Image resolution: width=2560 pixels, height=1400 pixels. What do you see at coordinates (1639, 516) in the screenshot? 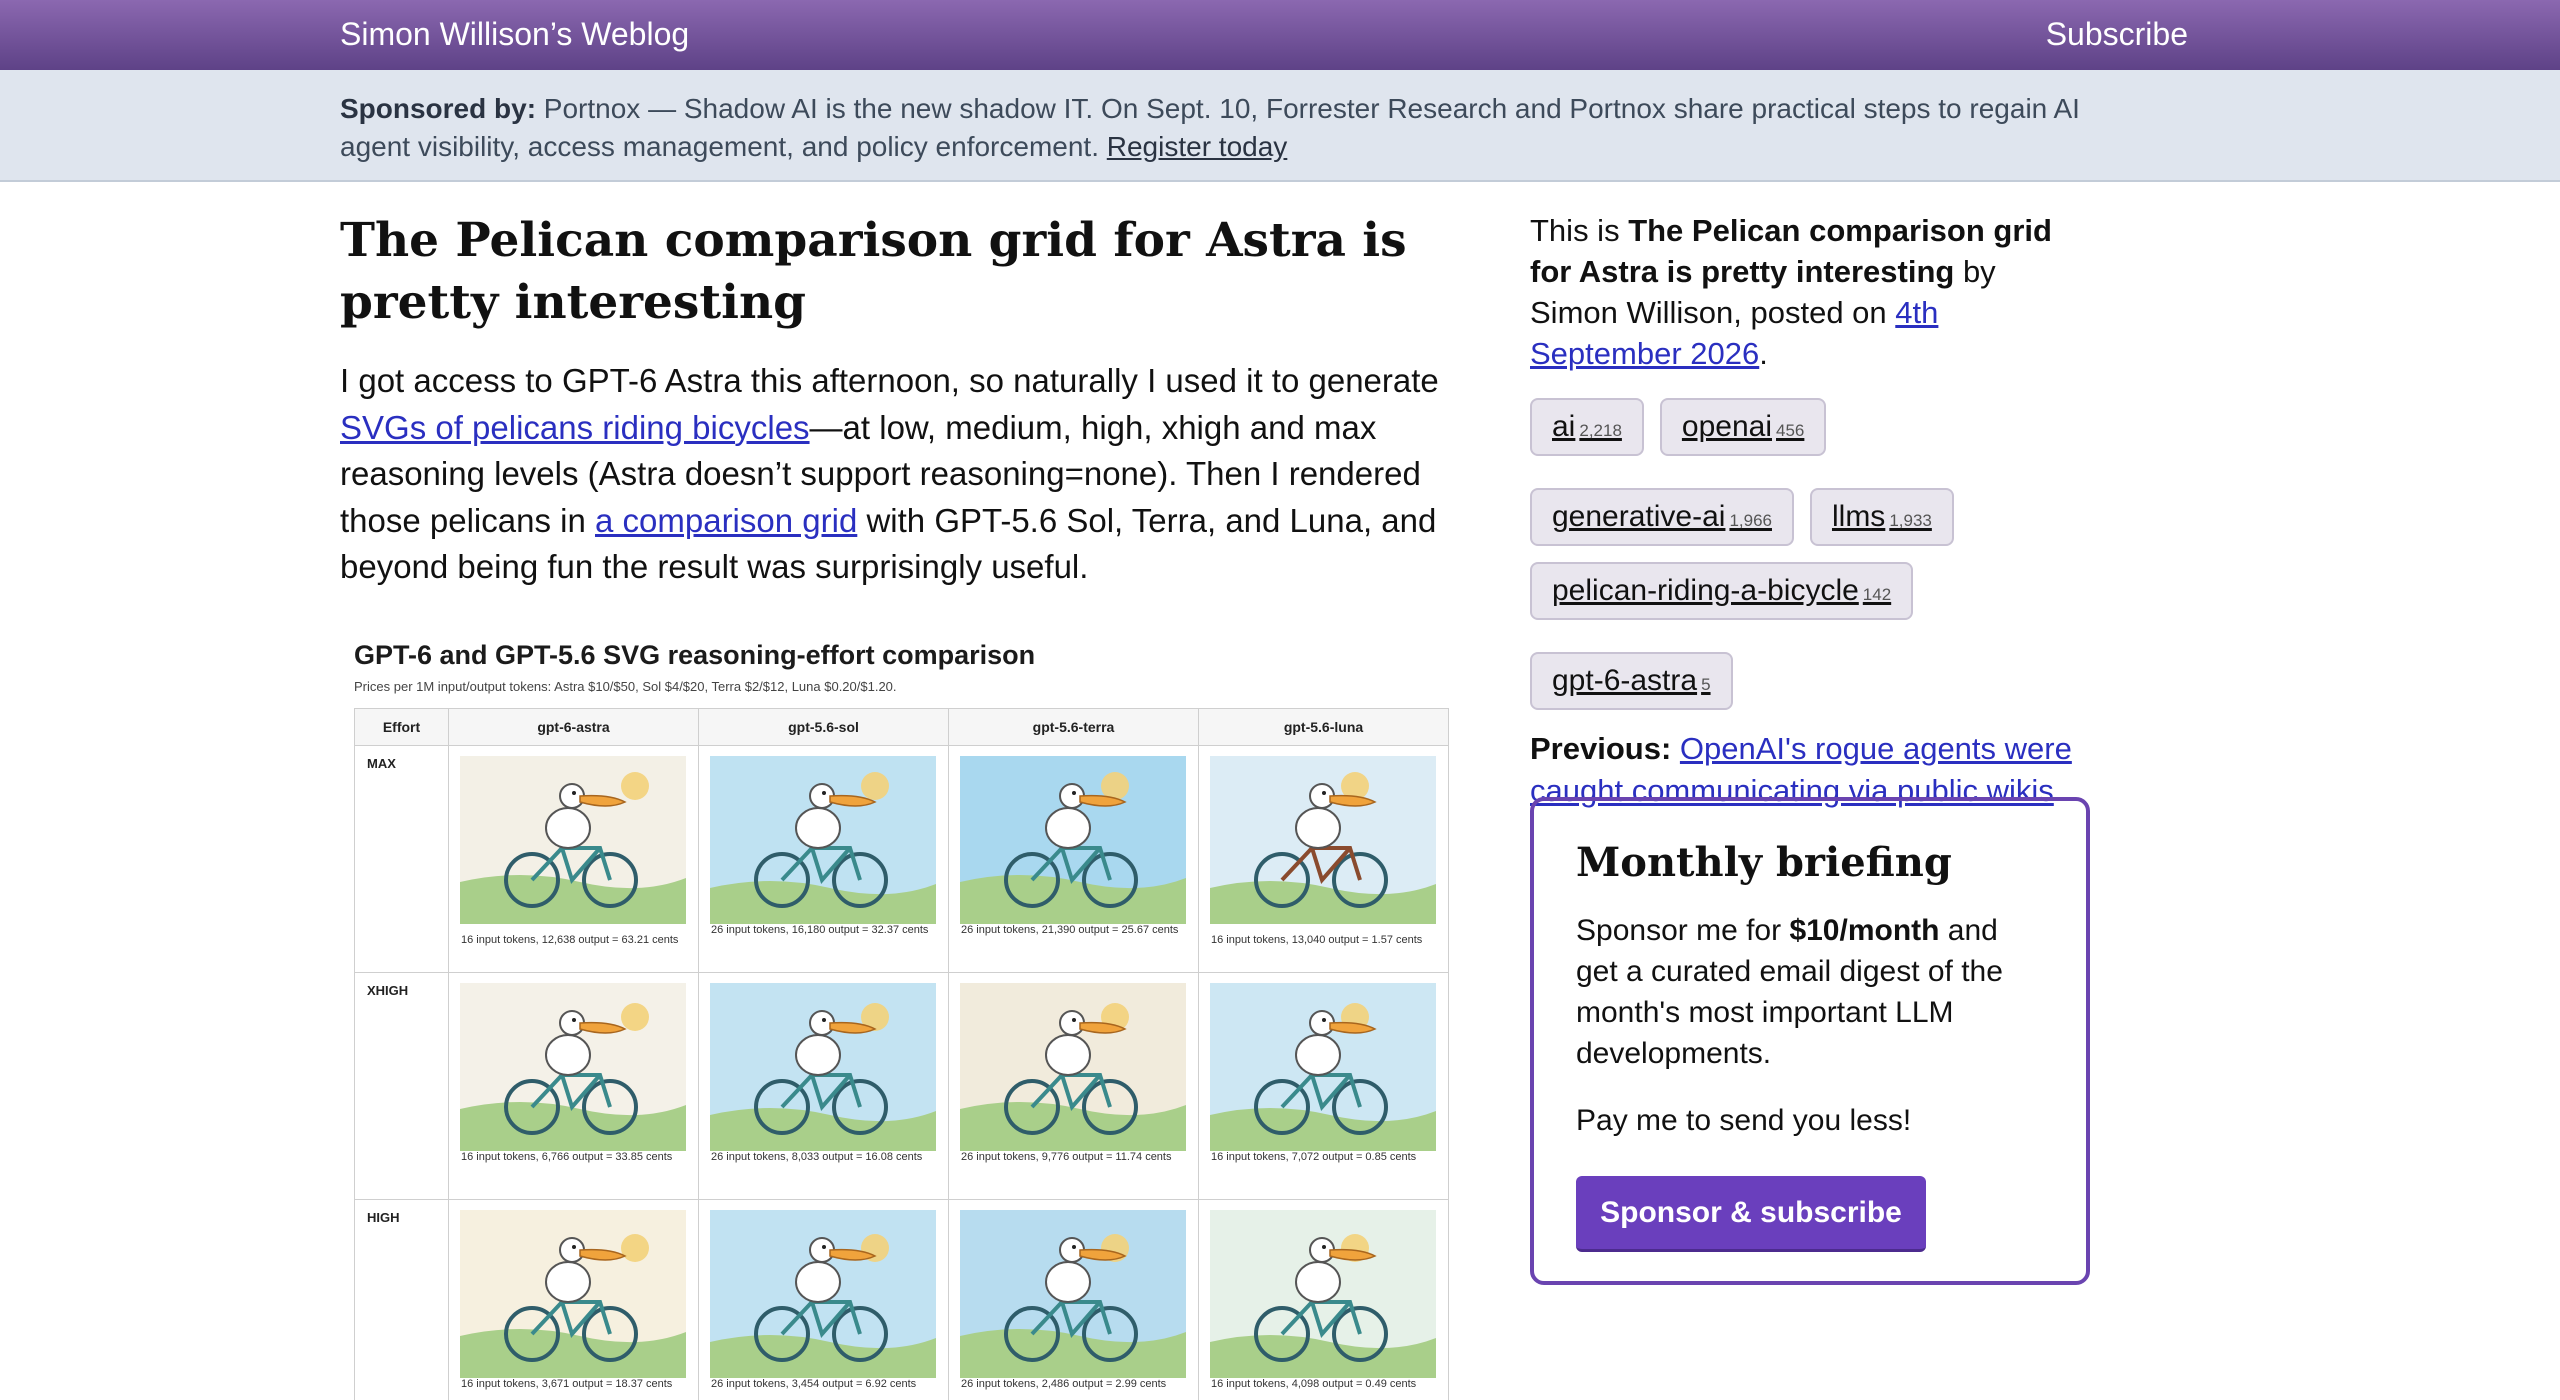
I see `tag-name: generative-ai` at bounding box center [1639, 516].